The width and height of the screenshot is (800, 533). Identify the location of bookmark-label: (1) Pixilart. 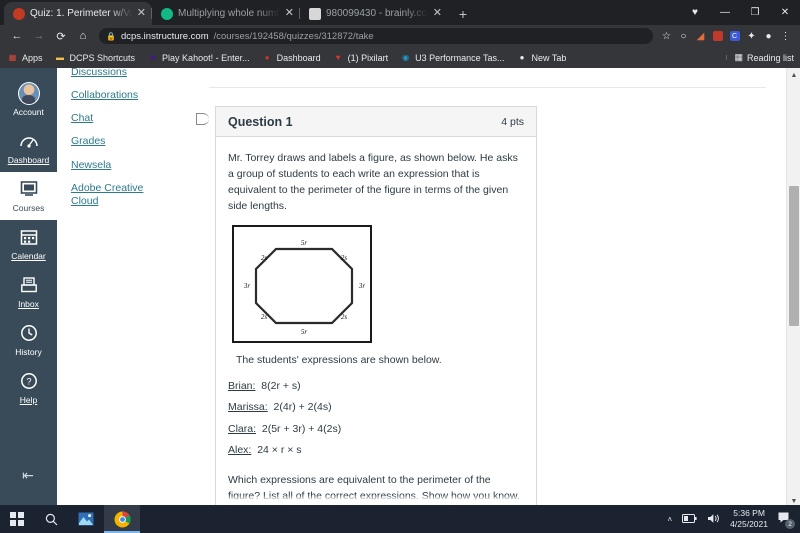
(368, 57).